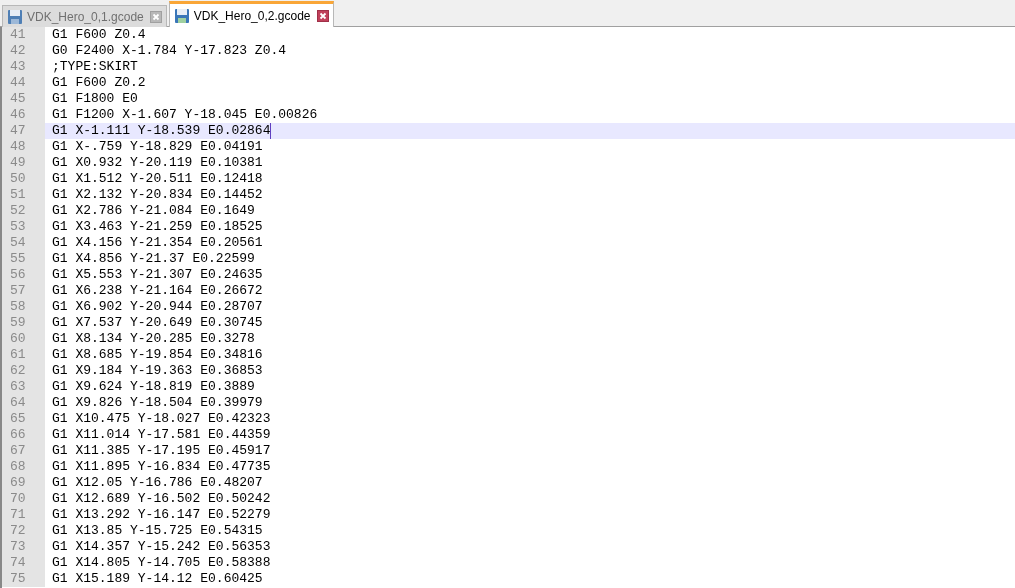 Image resolution: width=1015 pixels, height=588 pixels. What do you see at coordinates (153, 339) in the screenshot?
I see `code-line: G1 X8.134 Y-20.285 E0.3278` at bounding box center [153, 339].